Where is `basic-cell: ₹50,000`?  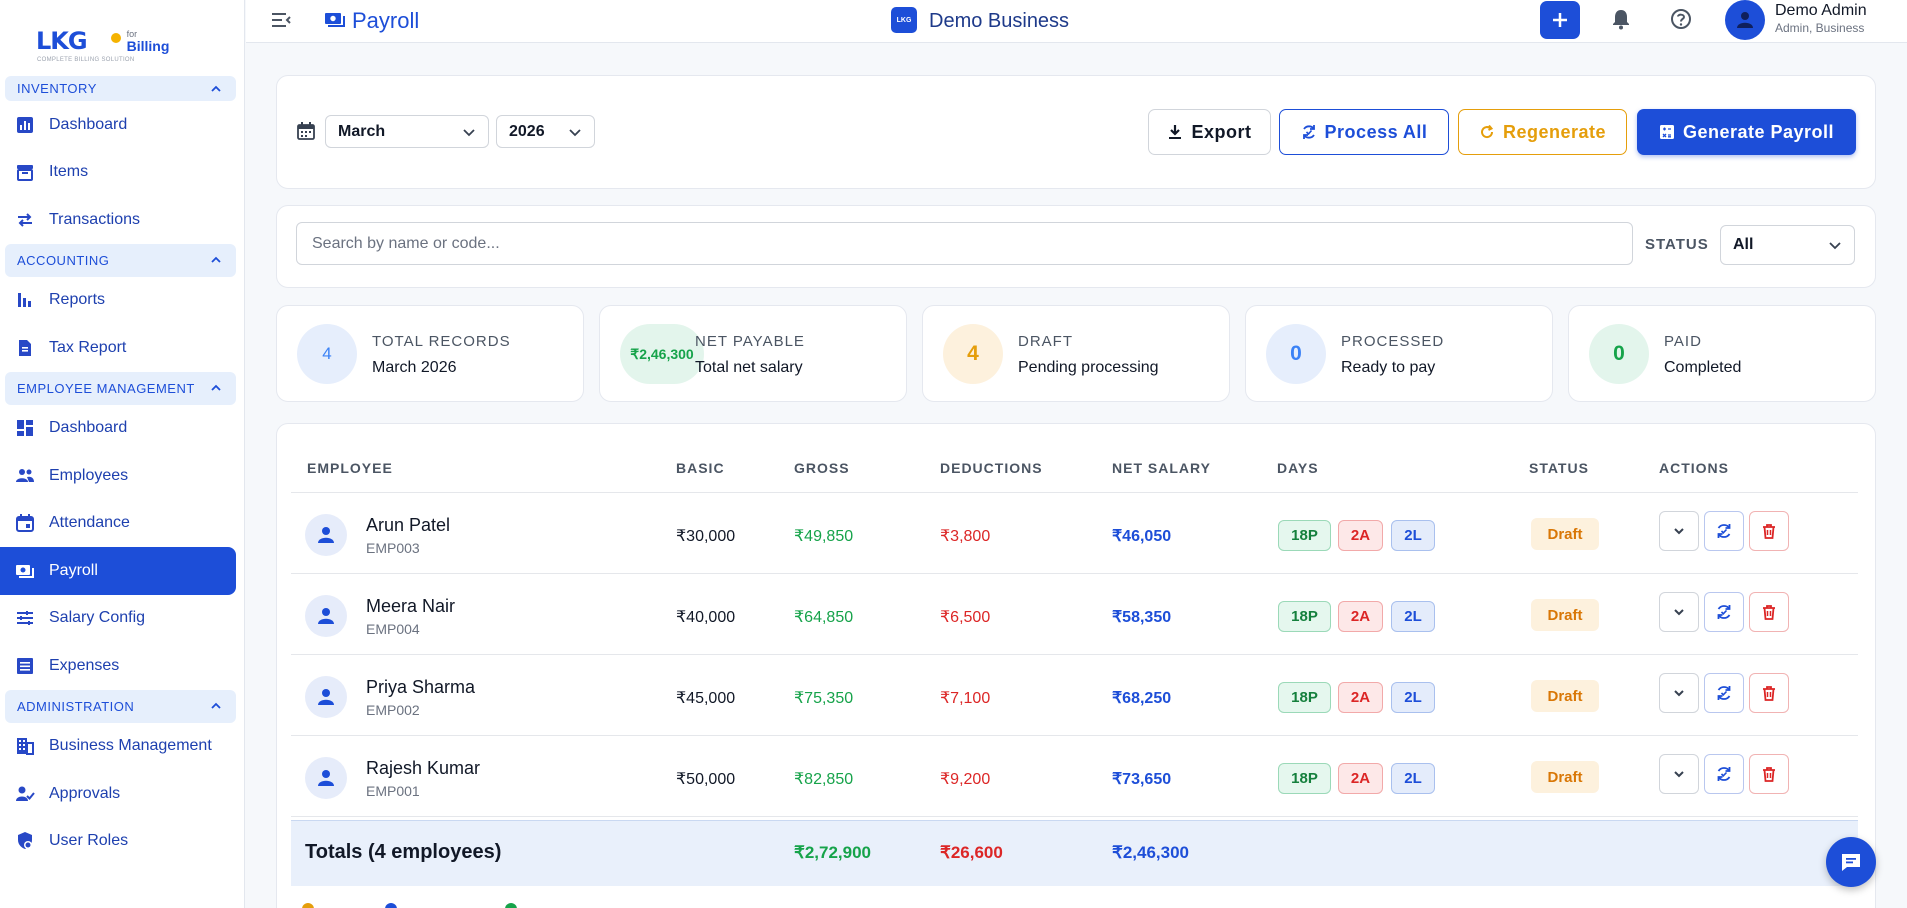
basic-cell: ₹50,000 is located at coordinates (706, 779).